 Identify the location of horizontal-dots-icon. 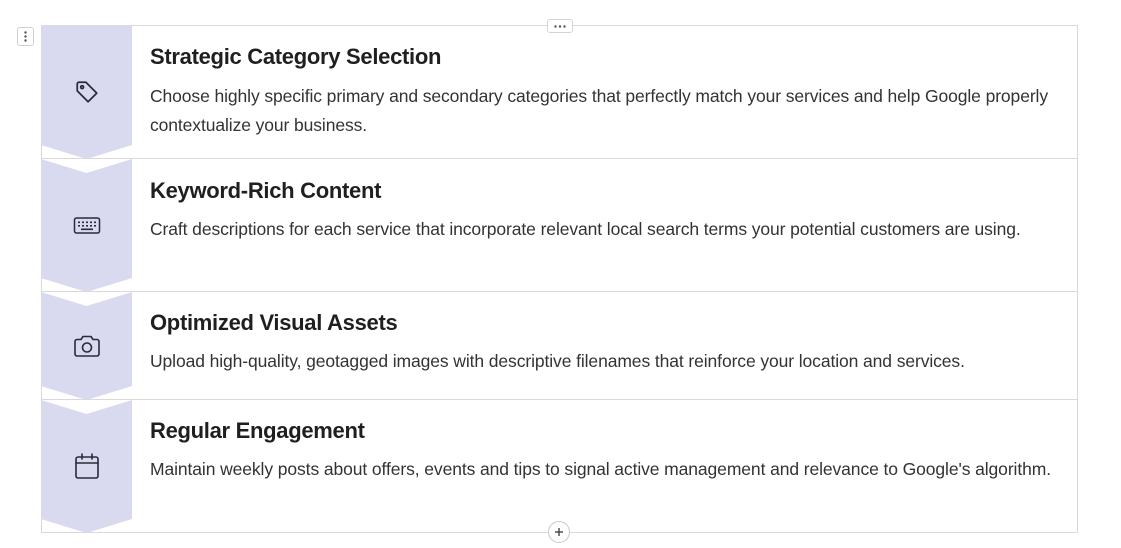
(560, 26).